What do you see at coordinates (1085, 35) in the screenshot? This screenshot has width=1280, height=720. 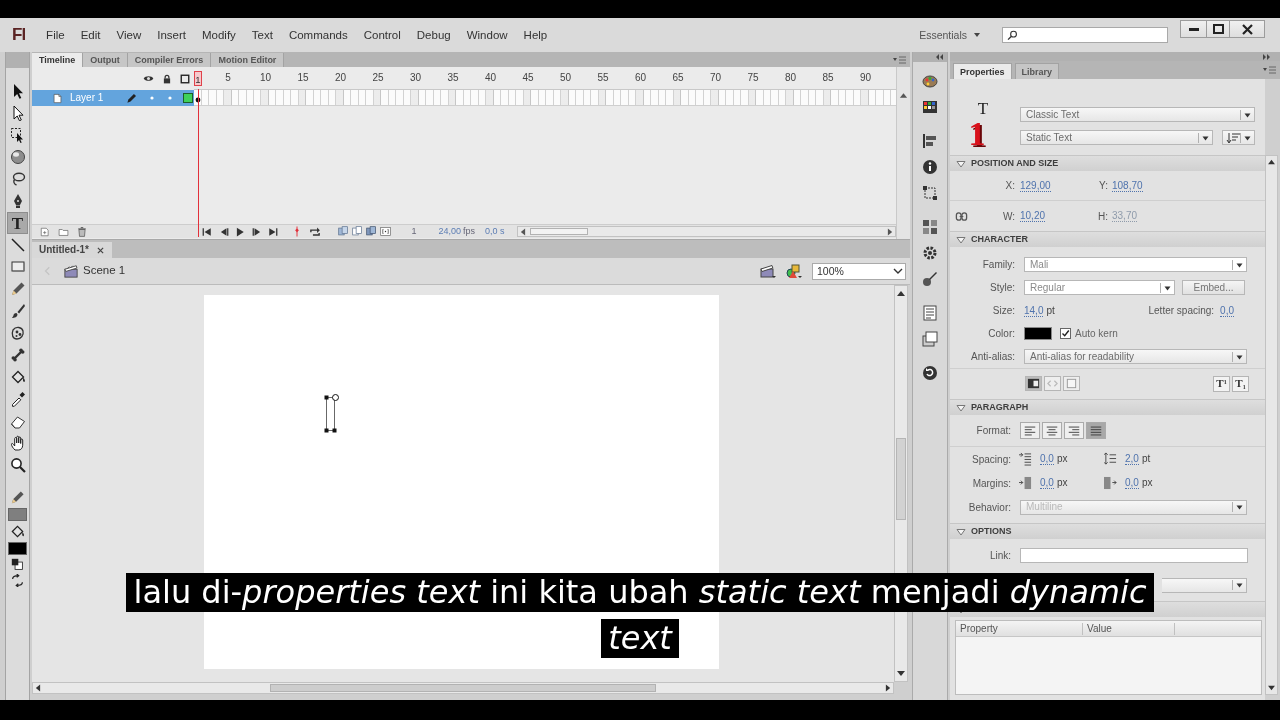 I see `search-field` at bounding box center [1085, 35].